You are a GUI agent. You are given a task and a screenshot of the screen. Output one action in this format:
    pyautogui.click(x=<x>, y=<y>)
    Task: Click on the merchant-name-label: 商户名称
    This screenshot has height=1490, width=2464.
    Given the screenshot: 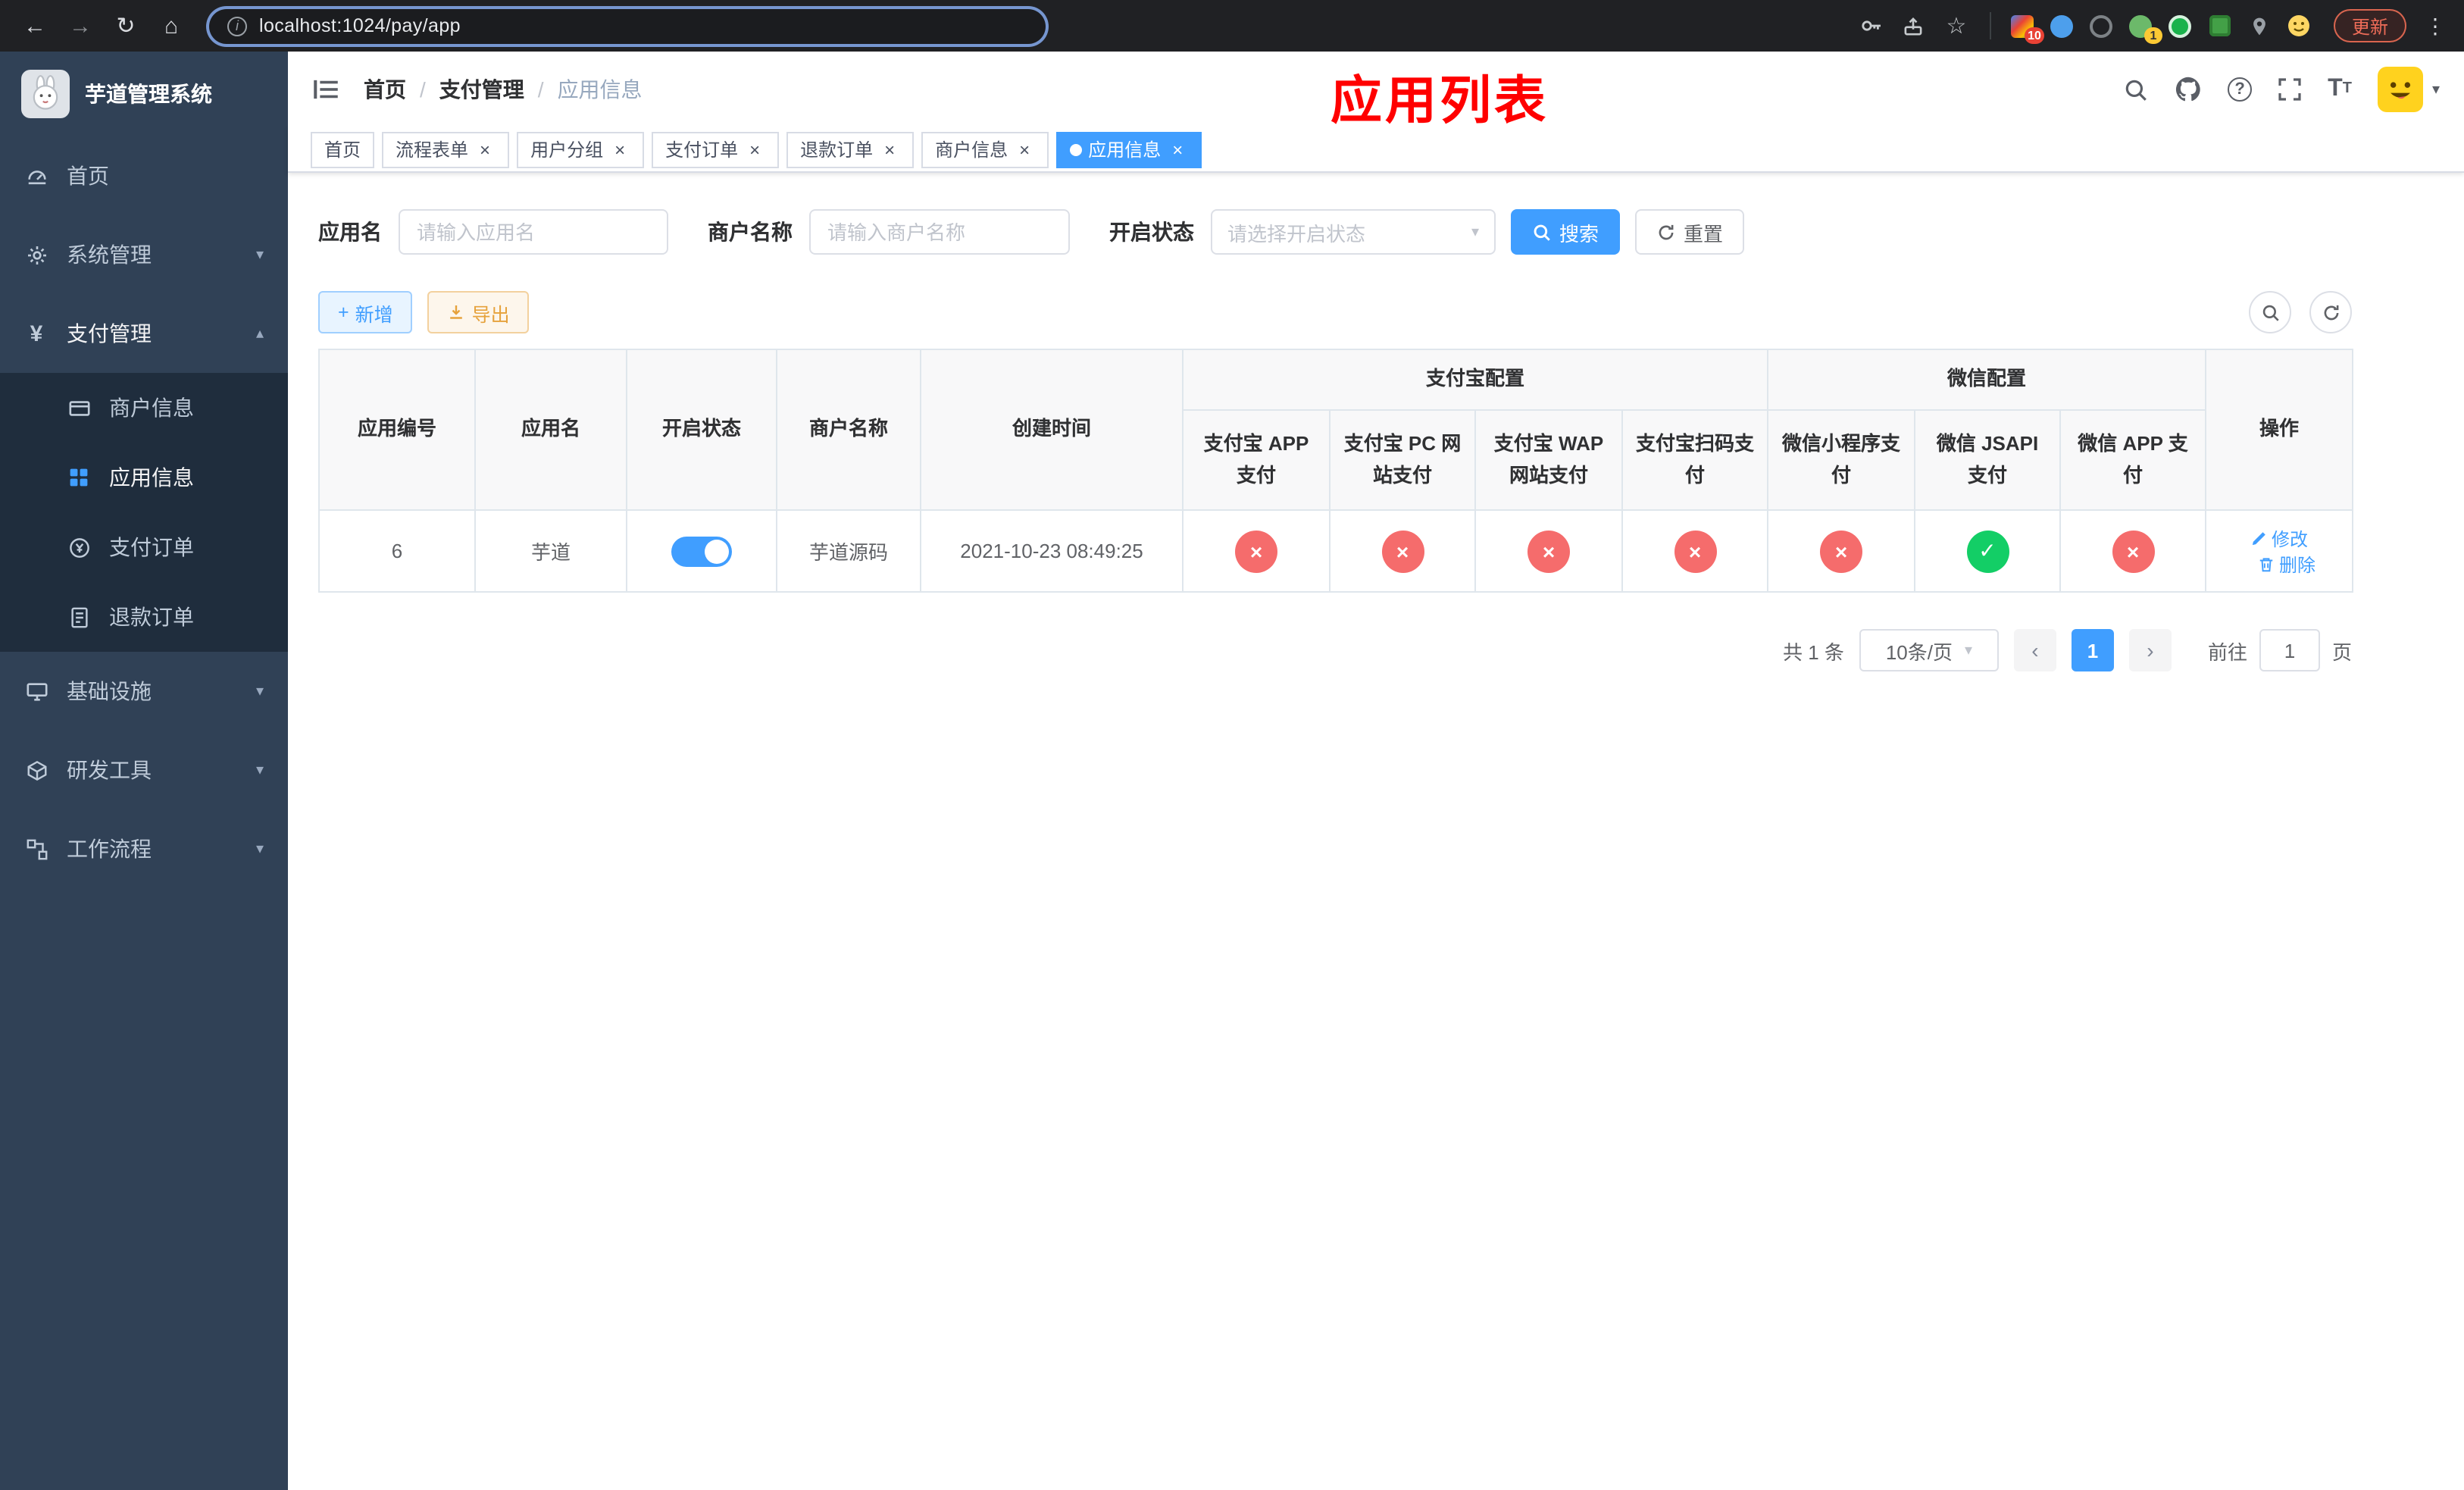 What is the action you would take?
    pyautogui.click(x=750, y=232)
    